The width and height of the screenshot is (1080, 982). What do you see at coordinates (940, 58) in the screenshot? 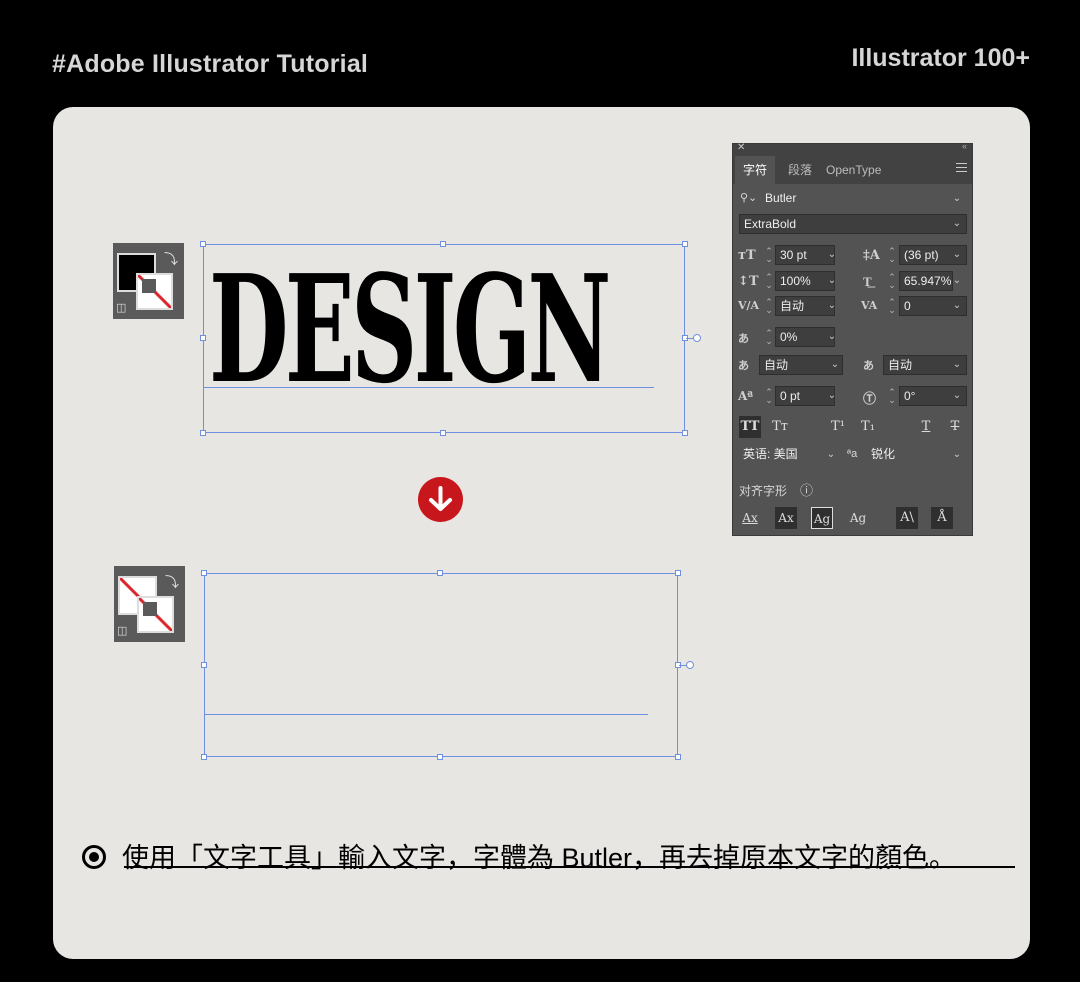
I see `series-title: Illustrator 100+` at bounding box center [940, 58].